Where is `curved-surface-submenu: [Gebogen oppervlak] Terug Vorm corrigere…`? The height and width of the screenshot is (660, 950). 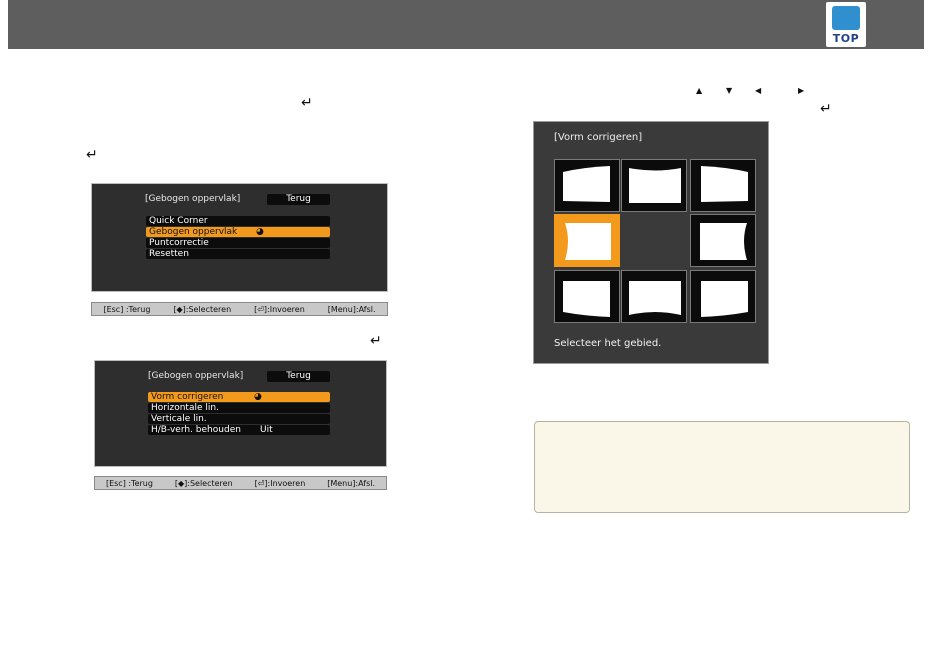 curved-surface-submenu: [Gebogen oppervlak] Terug Vorm corrigere… is located at coordinates (240, 413).